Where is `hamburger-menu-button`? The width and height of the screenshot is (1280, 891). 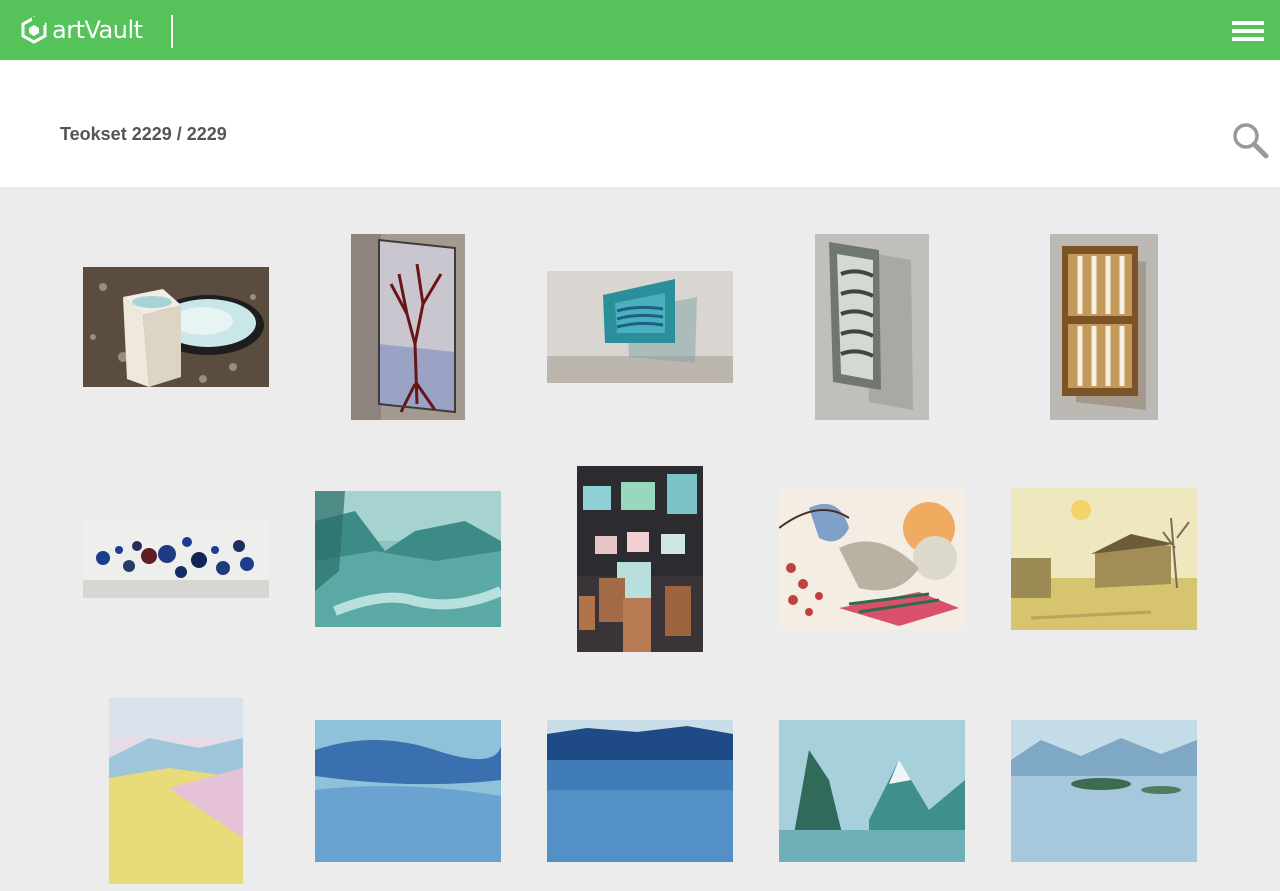
hamburger-menu-button is located at coordinates (1249, 31).